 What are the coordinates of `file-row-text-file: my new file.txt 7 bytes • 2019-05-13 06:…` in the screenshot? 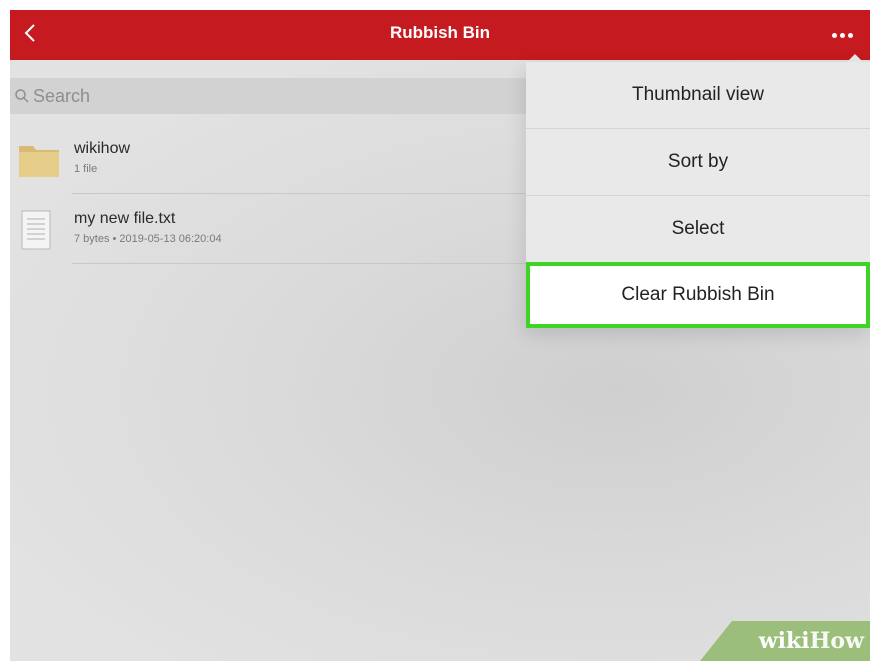 It's located at (280, 230).